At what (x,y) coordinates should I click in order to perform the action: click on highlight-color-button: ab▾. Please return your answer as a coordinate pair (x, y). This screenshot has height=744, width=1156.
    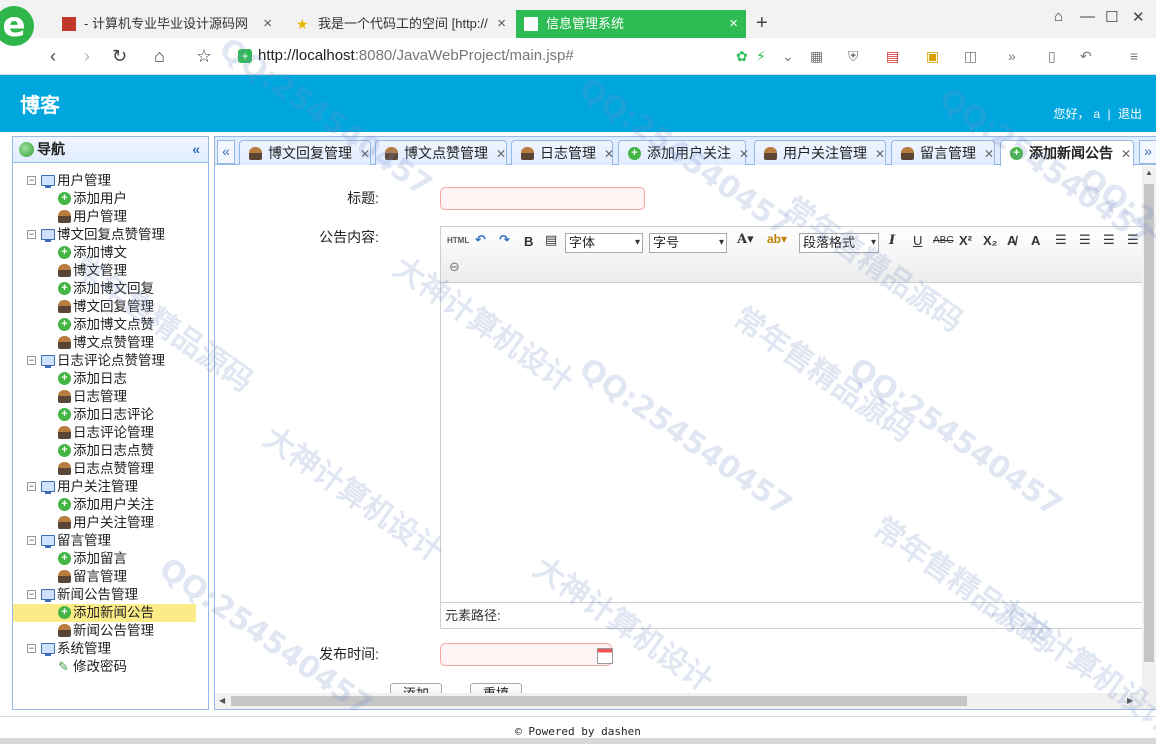
    Looking at the image, I should click on (777, 239).